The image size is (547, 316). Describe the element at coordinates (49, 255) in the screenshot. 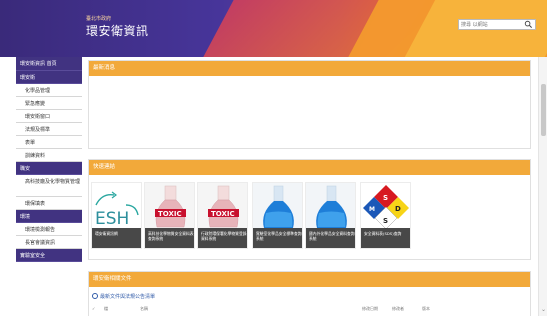

I see `sidebar-heading: 實驗室安全` at that location.